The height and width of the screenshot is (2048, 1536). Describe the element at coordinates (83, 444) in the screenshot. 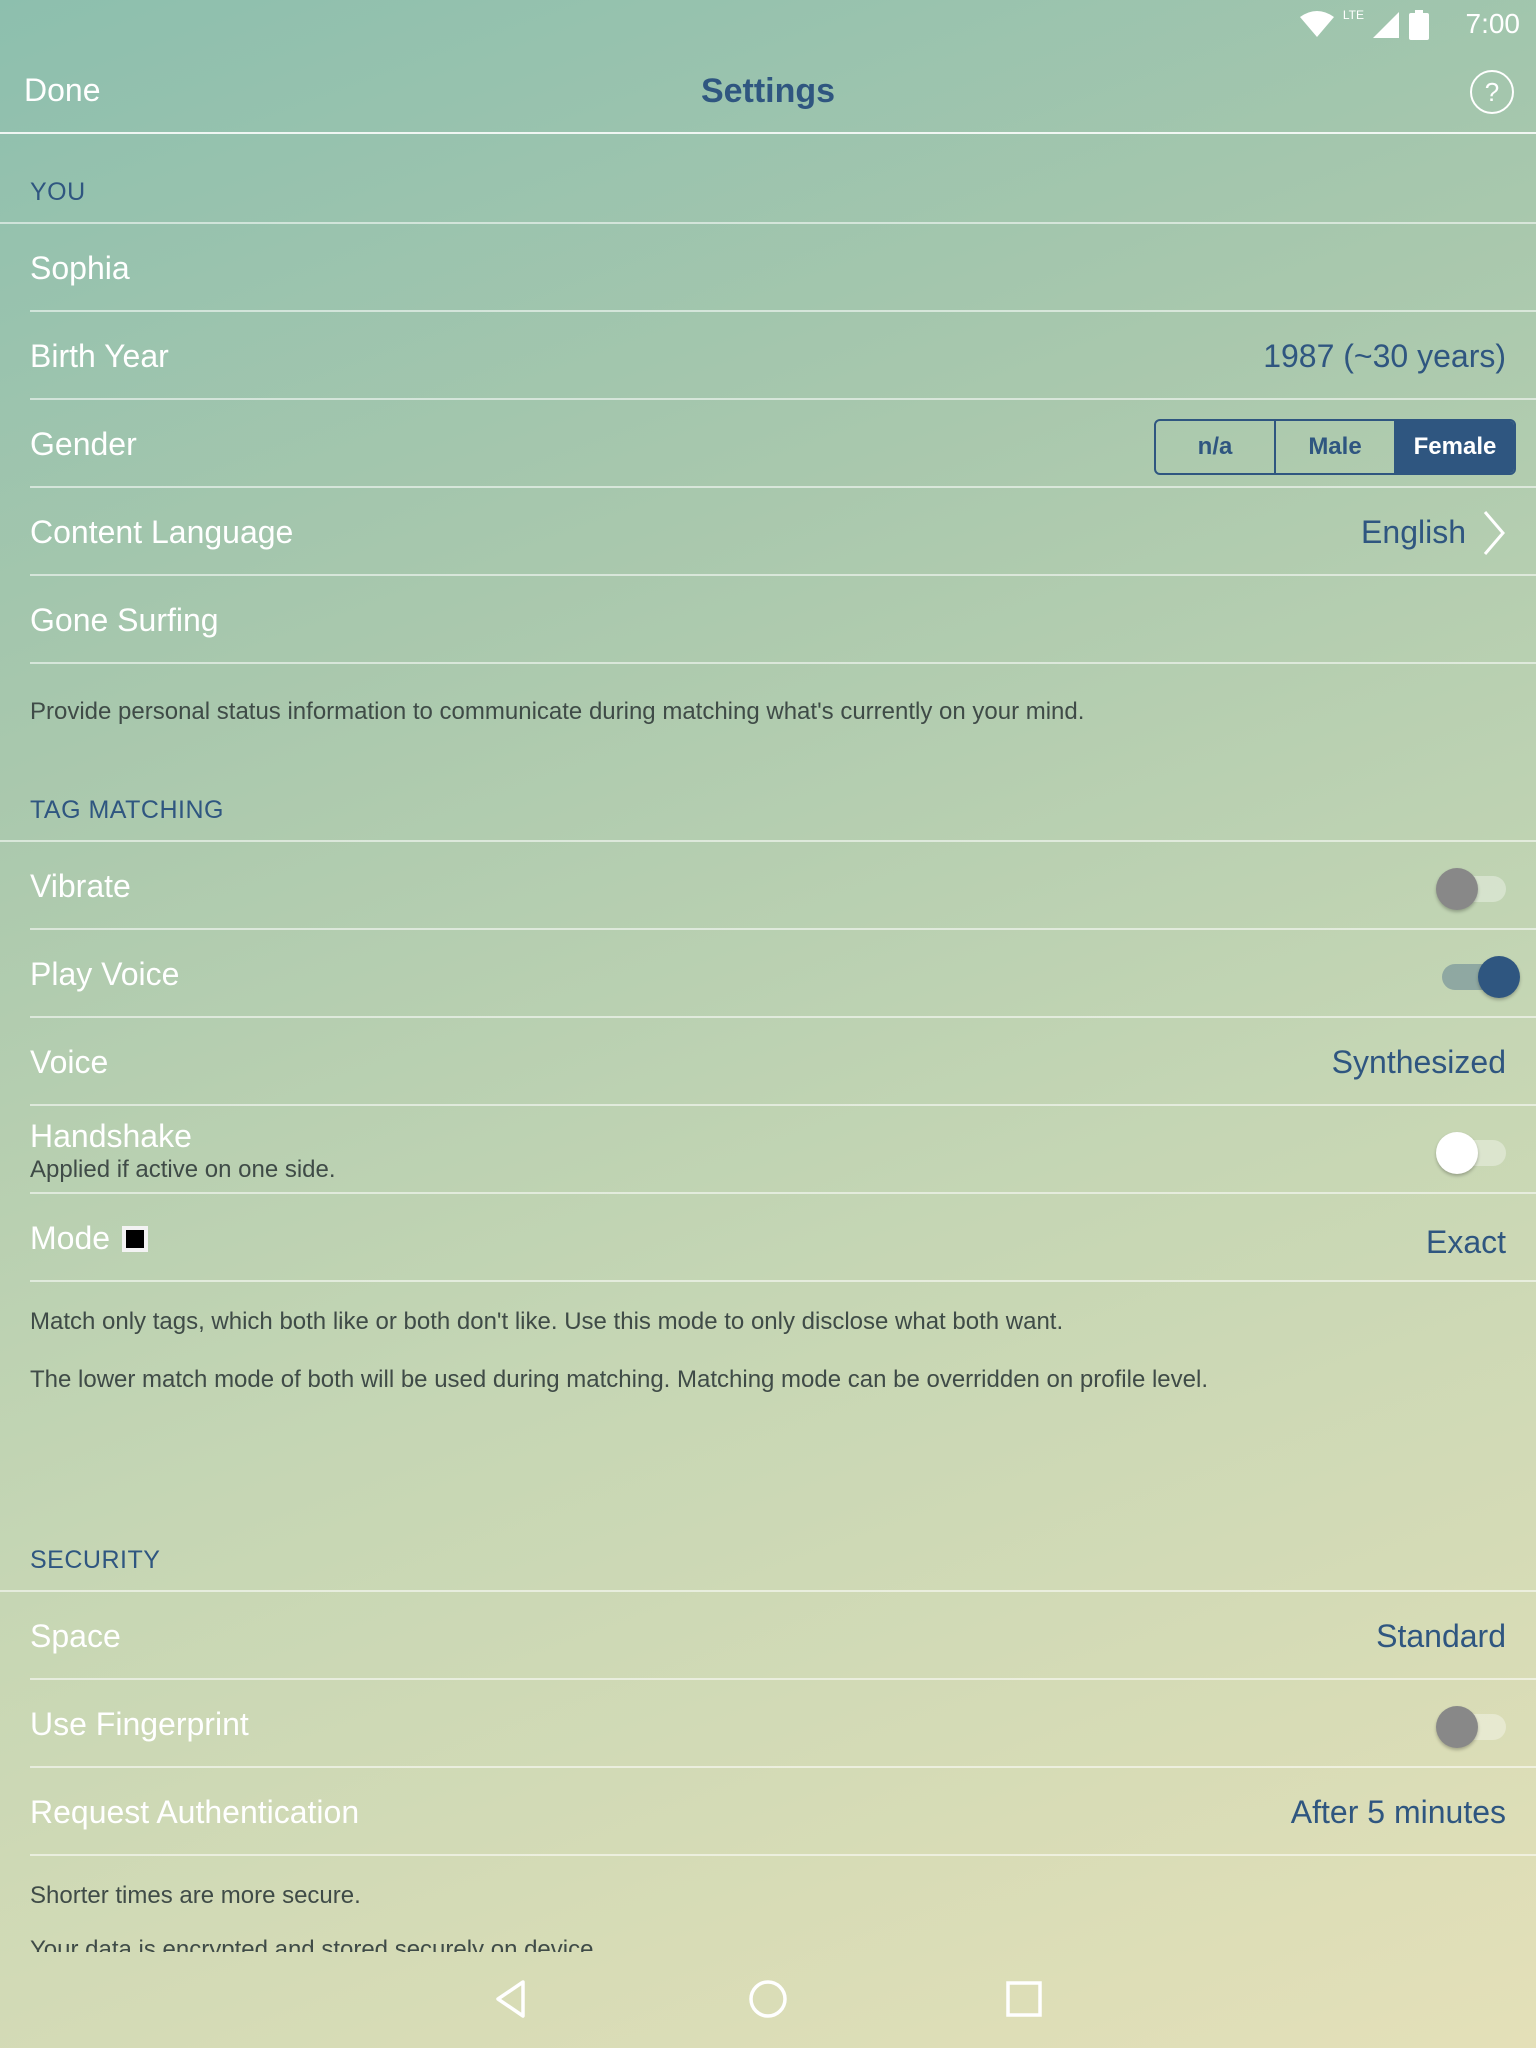

I see `gender-label: Gender` at that location.